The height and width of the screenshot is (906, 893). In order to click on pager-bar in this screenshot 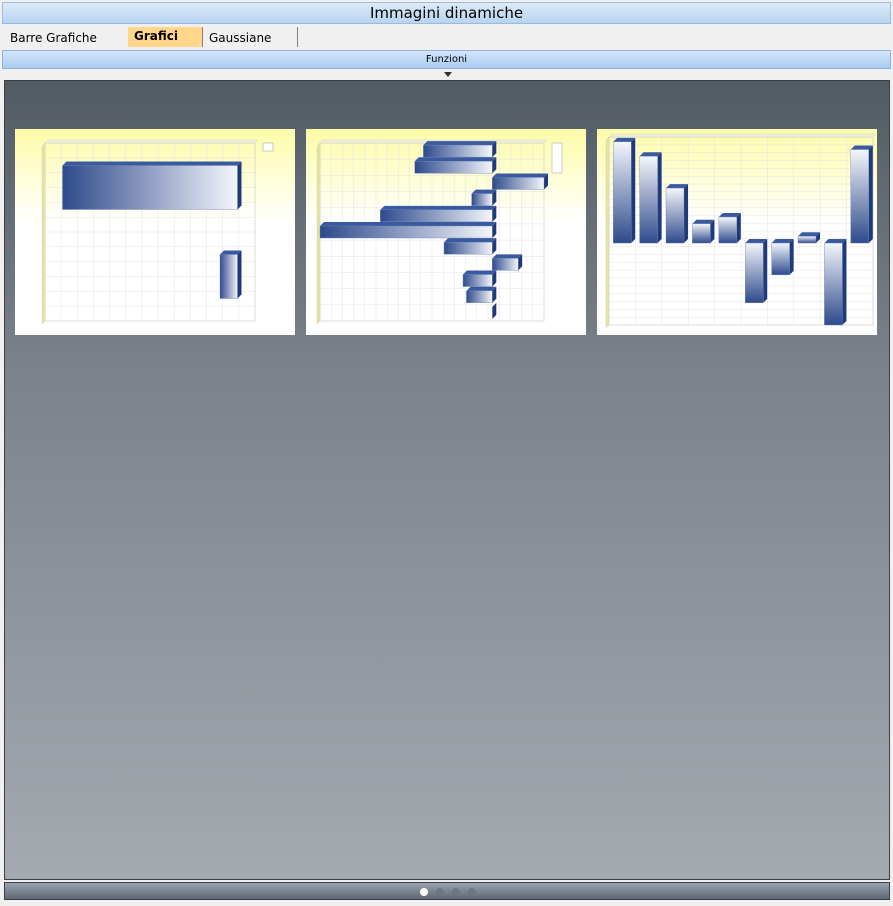, I will do `click(447, 891)`.